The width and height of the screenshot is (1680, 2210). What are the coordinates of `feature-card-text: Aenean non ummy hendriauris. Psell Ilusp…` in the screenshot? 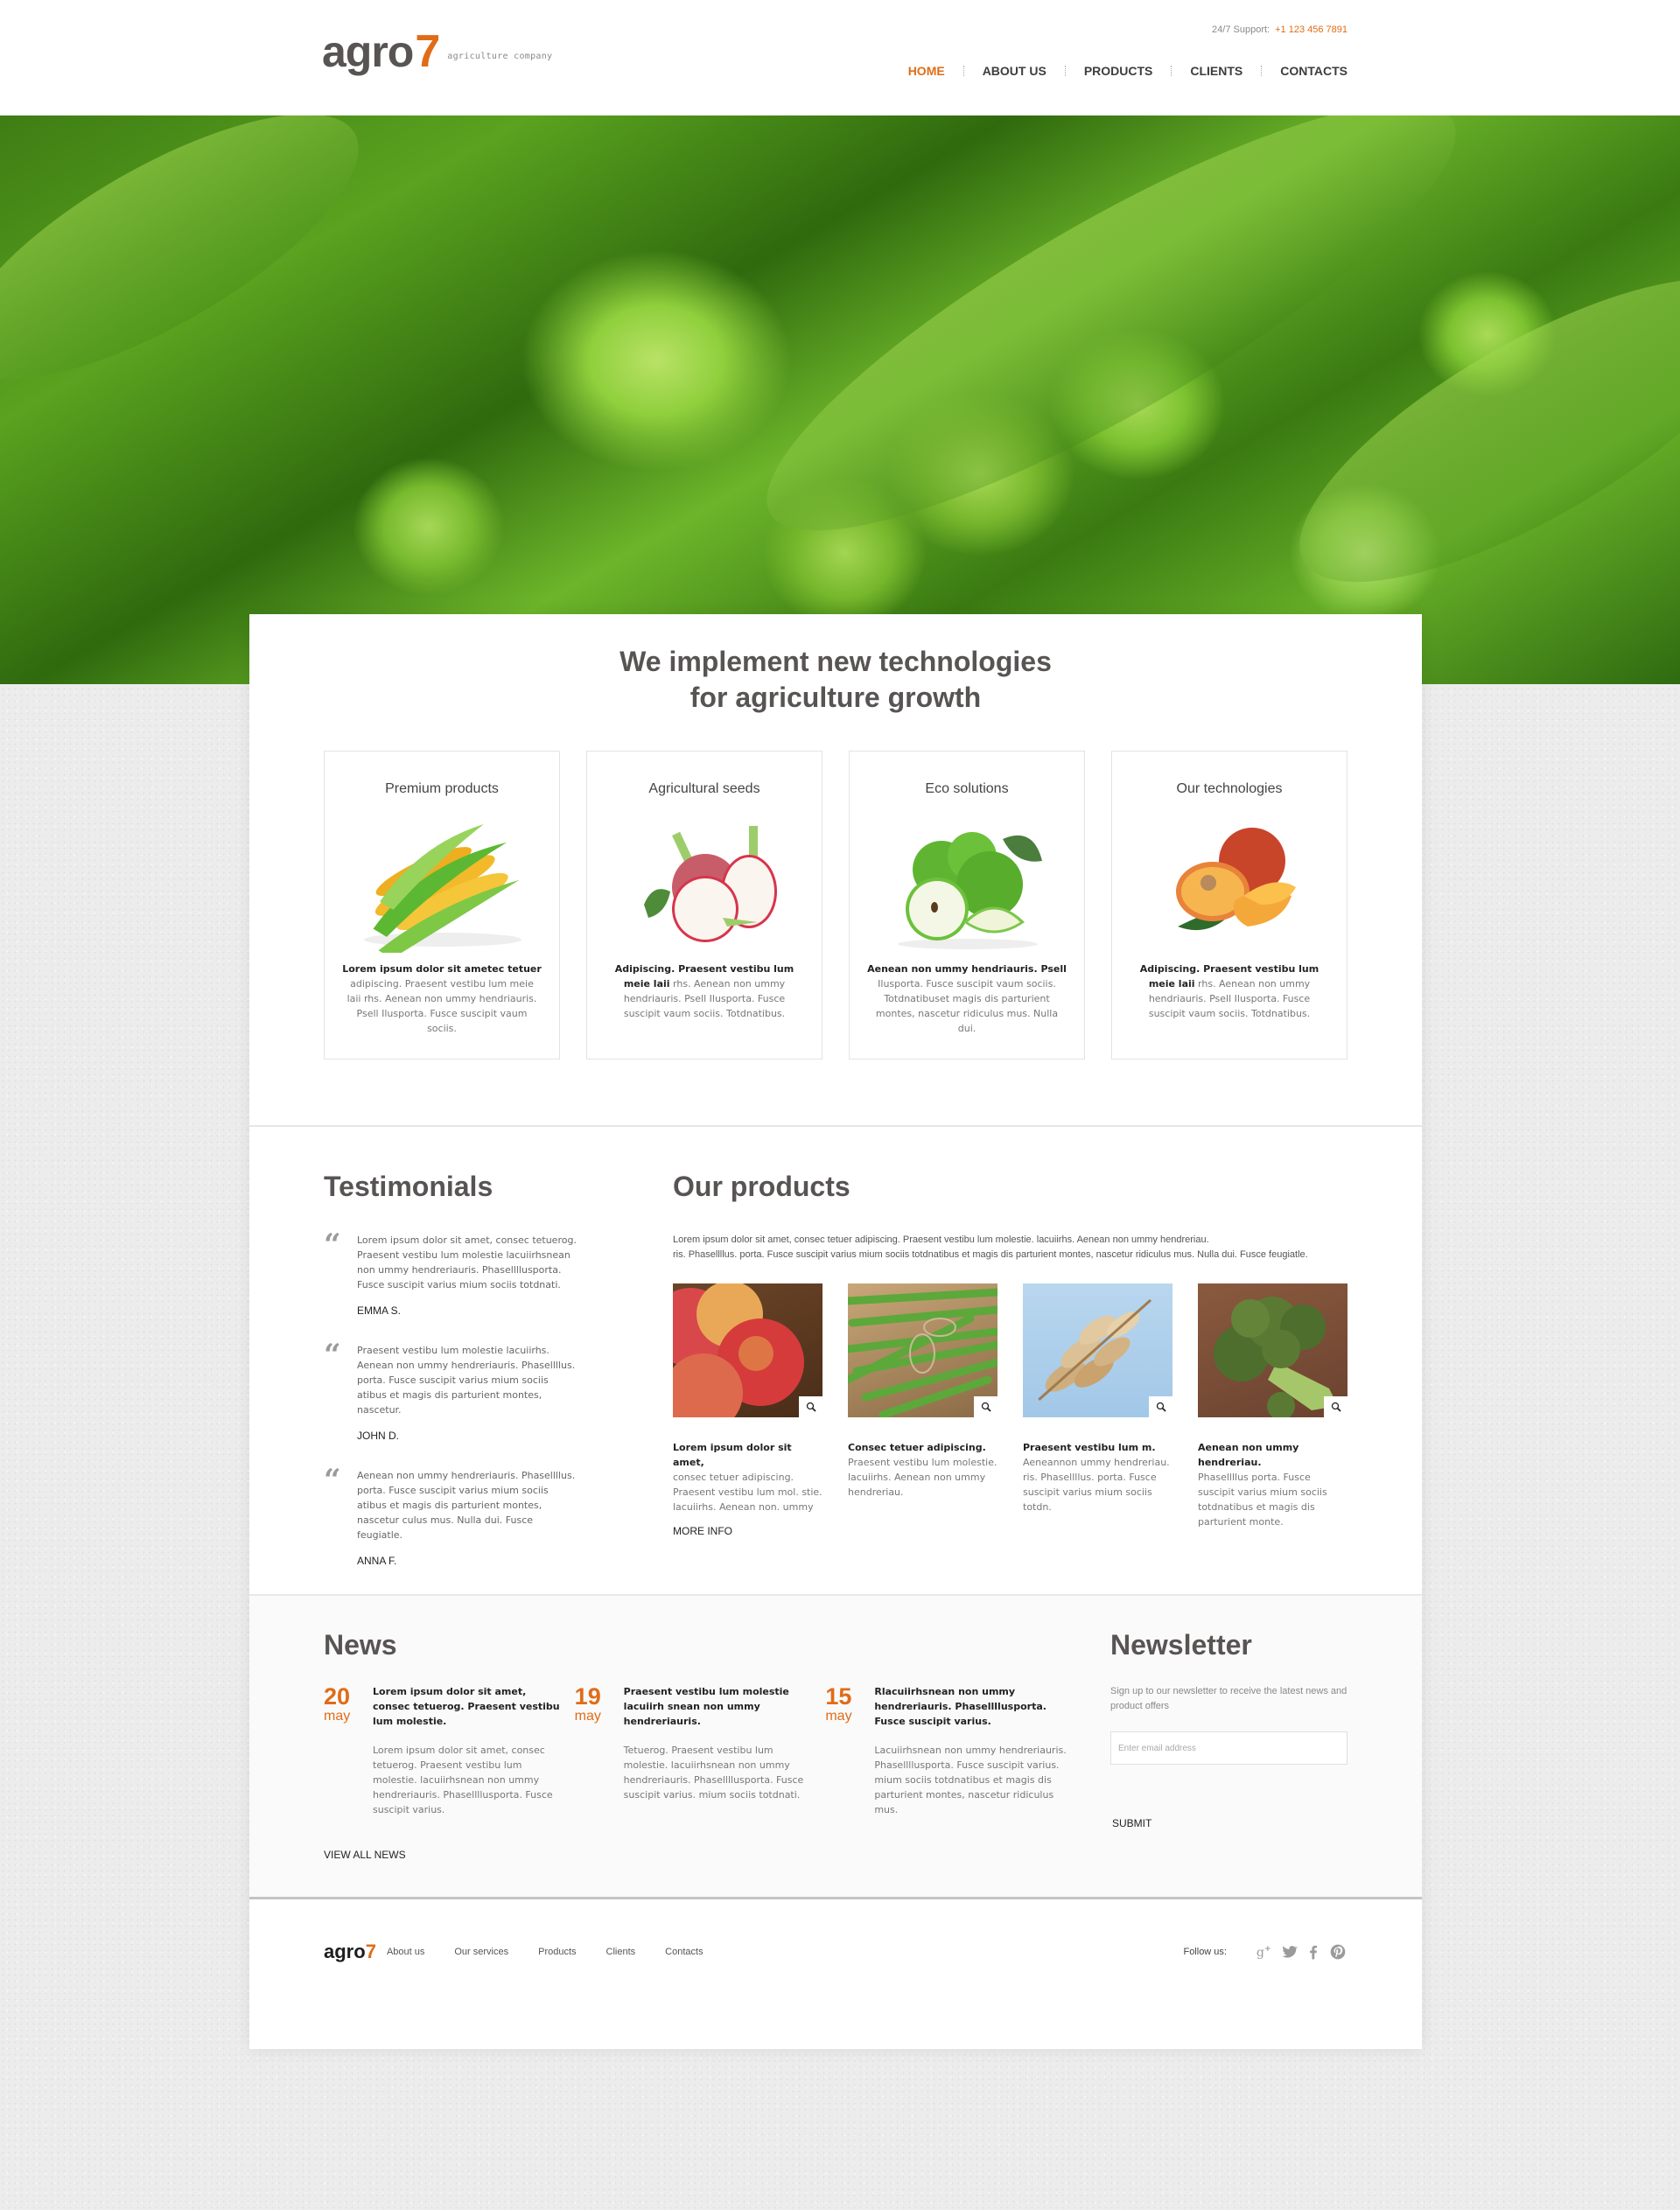 It's located at (967, 999).